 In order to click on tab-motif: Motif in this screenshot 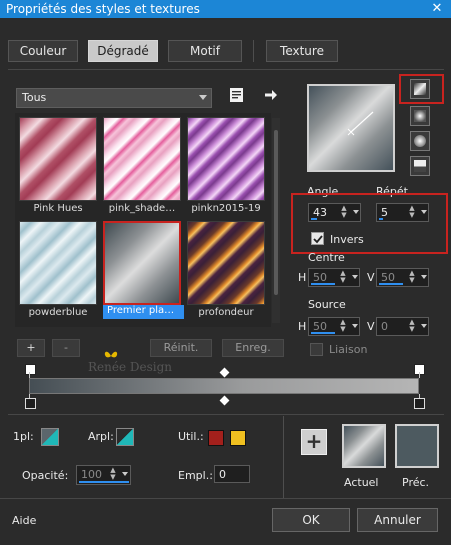, I will do `click(205, 51)`.